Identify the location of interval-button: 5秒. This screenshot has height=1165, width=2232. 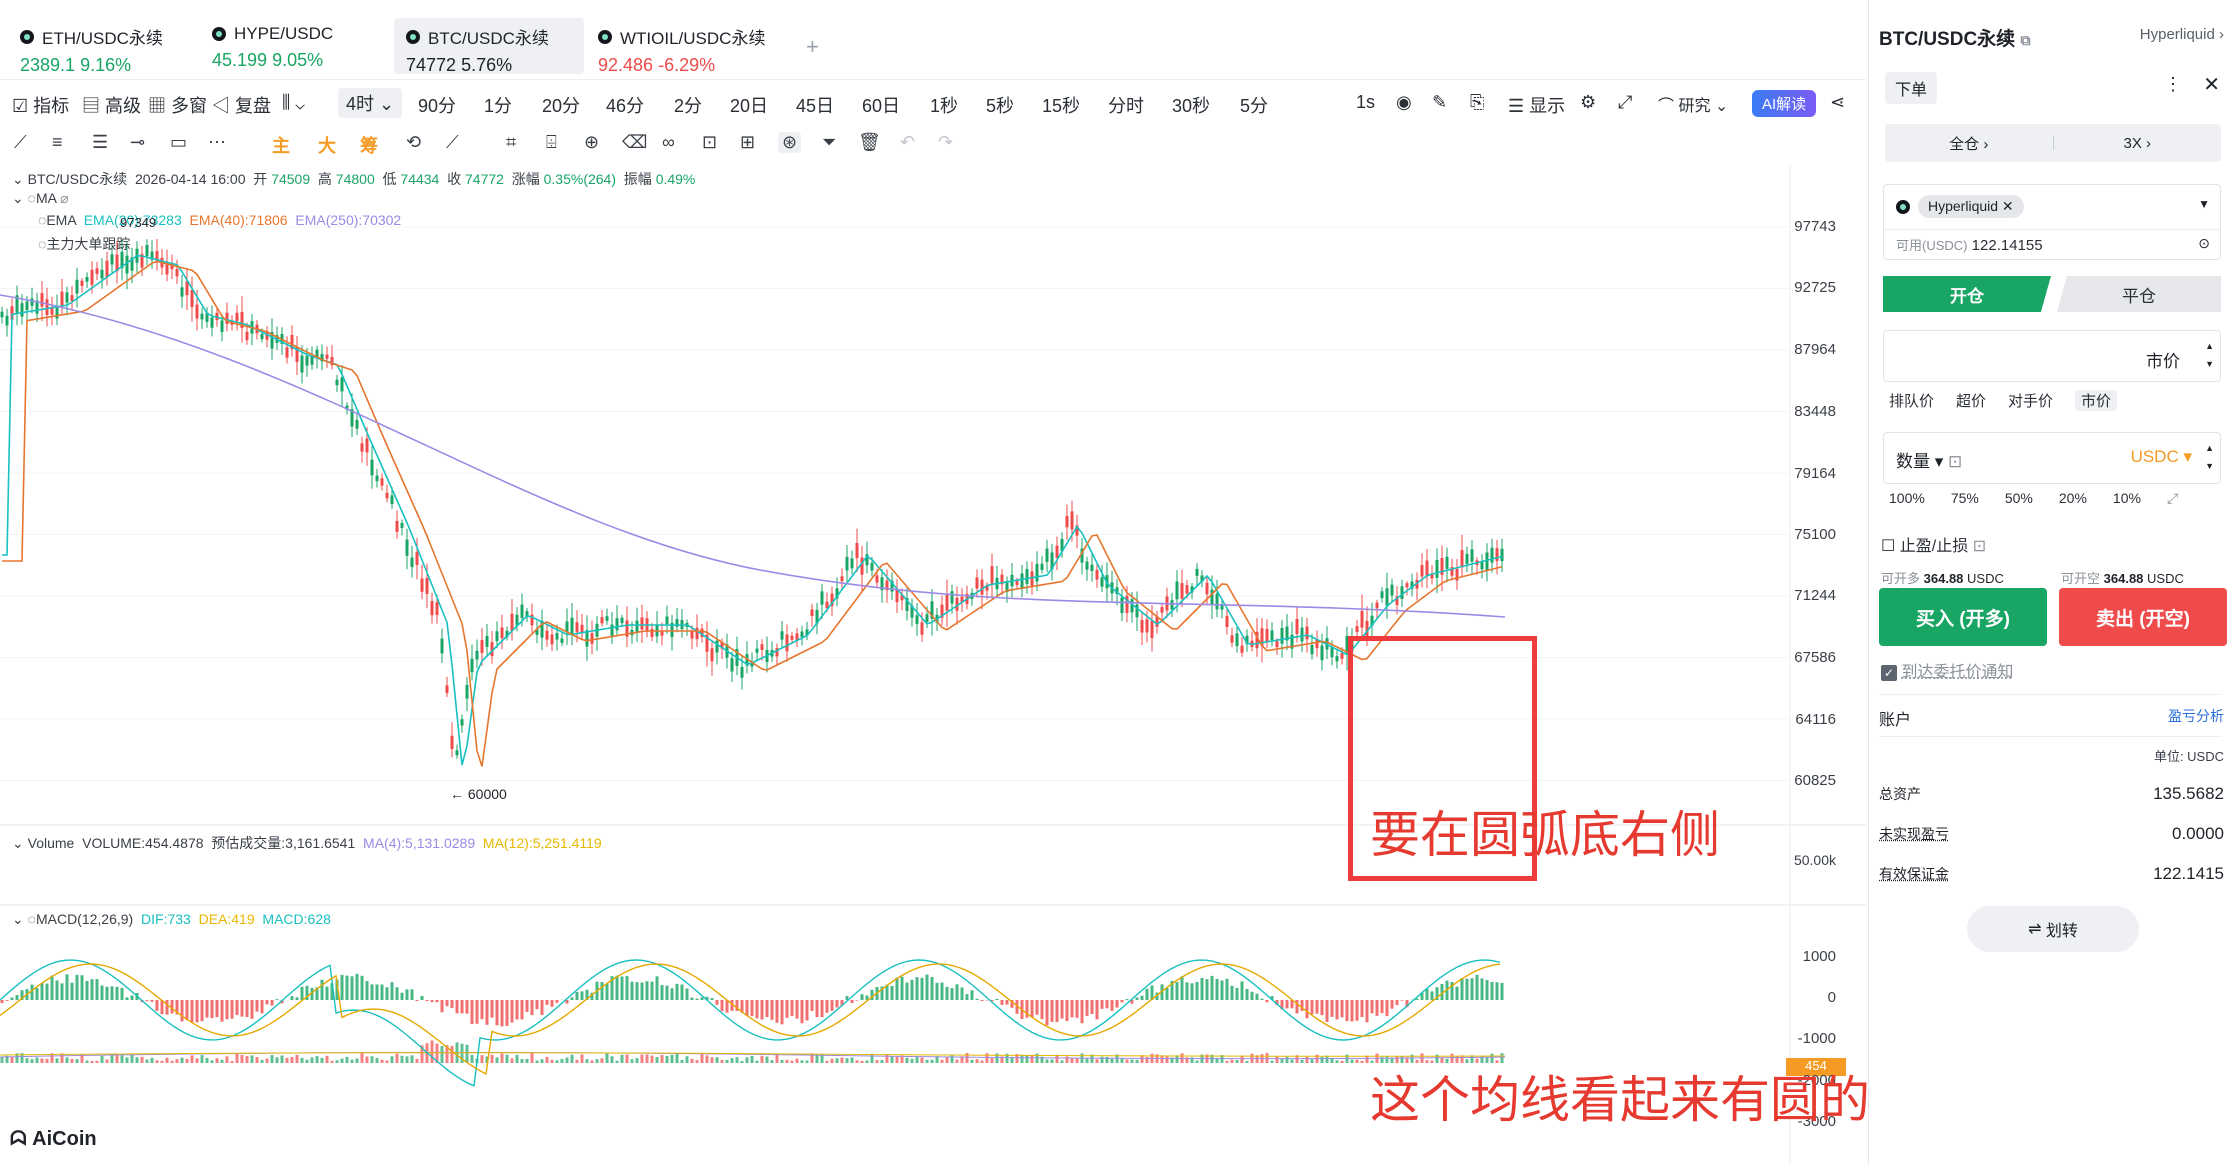
(1000, 105).